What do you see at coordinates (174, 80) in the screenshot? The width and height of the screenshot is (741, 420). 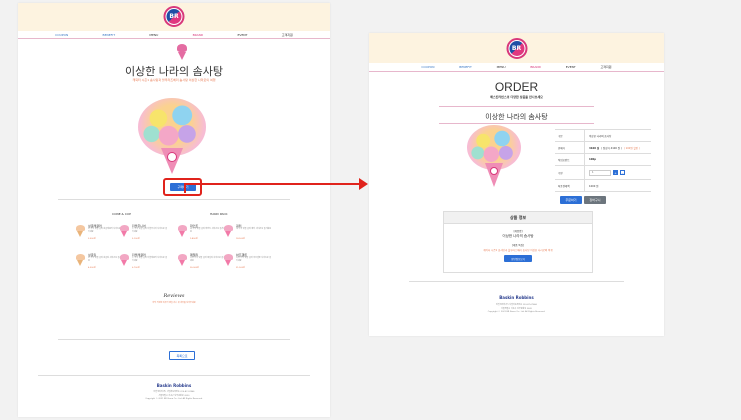 I see `product-subtitle: 캐릭터 시즌1 솜사탕과 블루라즈베리 솜사탕 이상한 나라로의 여행` at bounding box center [174, 80].